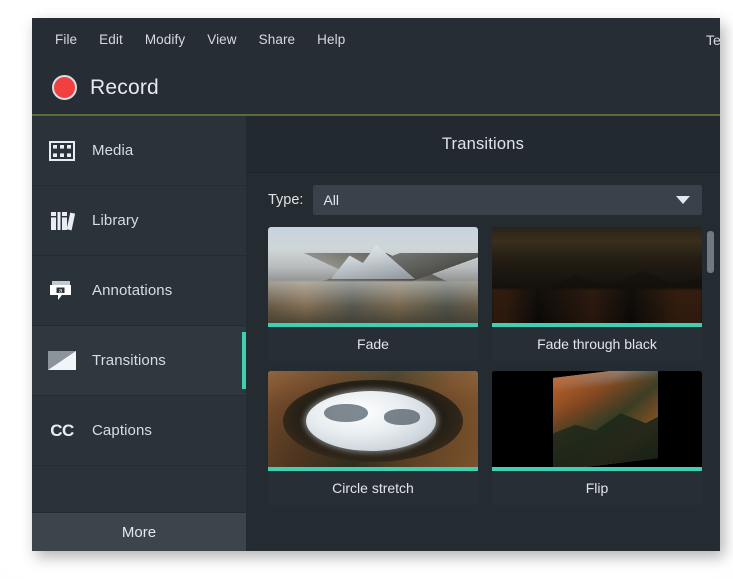 Image resolution: width=733 pixels, height=579 pixels. I want to click on sidebar-item-label: Media, so click(113, 150).